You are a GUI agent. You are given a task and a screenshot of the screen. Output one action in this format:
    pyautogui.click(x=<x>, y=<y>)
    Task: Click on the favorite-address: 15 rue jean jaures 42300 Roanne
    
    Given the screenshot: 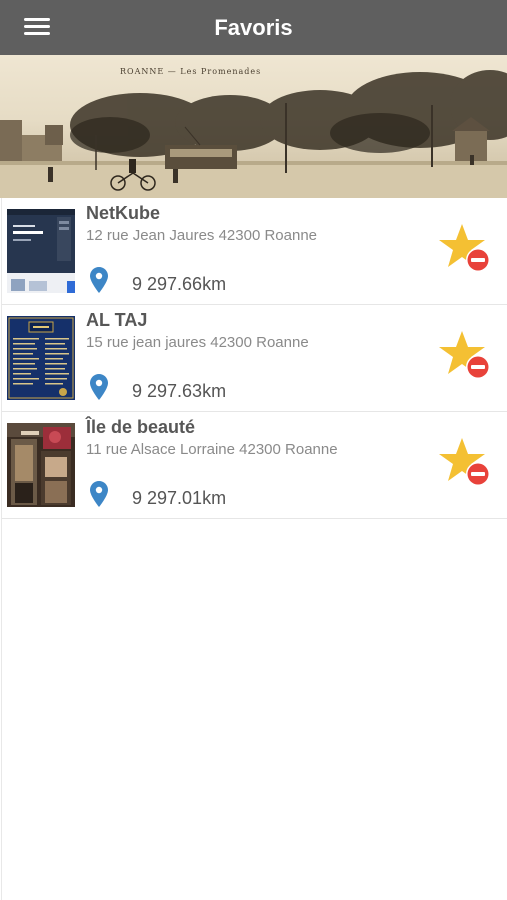 What is the action you would take?
    pyautogui.click(x=197, y=342)
    